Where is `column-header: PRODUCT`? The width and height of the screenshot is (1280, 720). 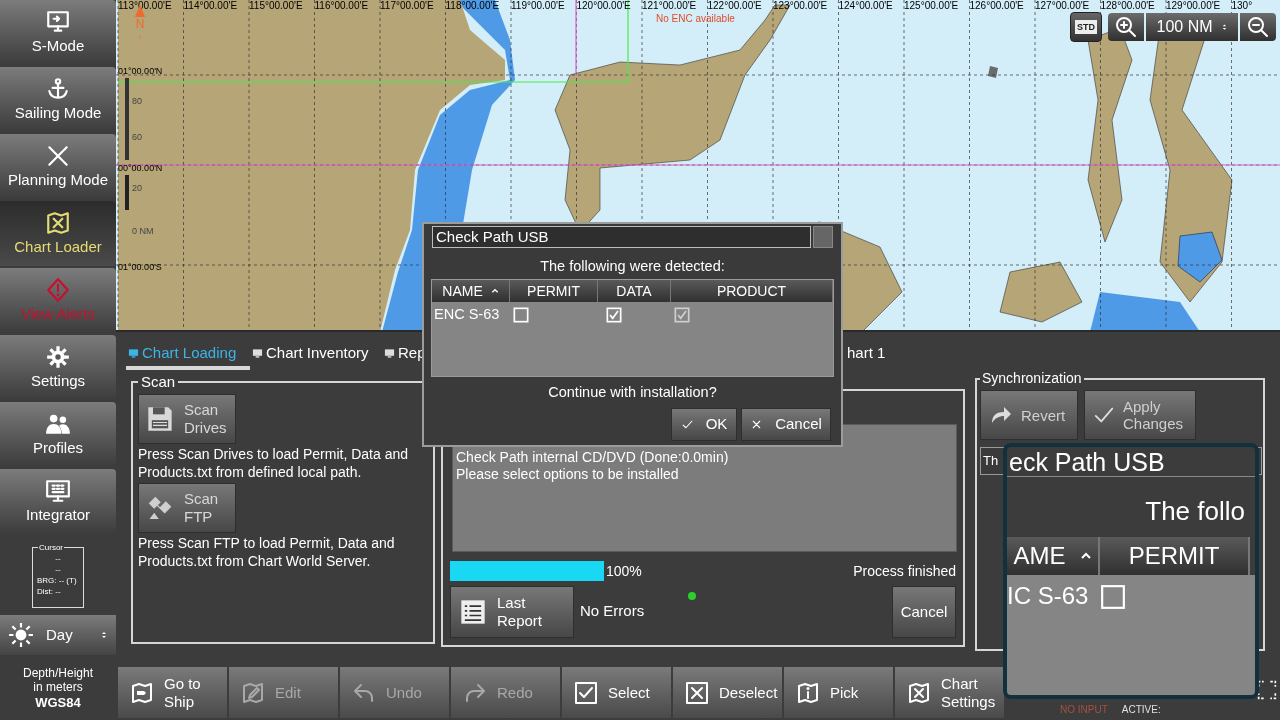
column-header: PRODUCT is located at coordinates (752, 291).